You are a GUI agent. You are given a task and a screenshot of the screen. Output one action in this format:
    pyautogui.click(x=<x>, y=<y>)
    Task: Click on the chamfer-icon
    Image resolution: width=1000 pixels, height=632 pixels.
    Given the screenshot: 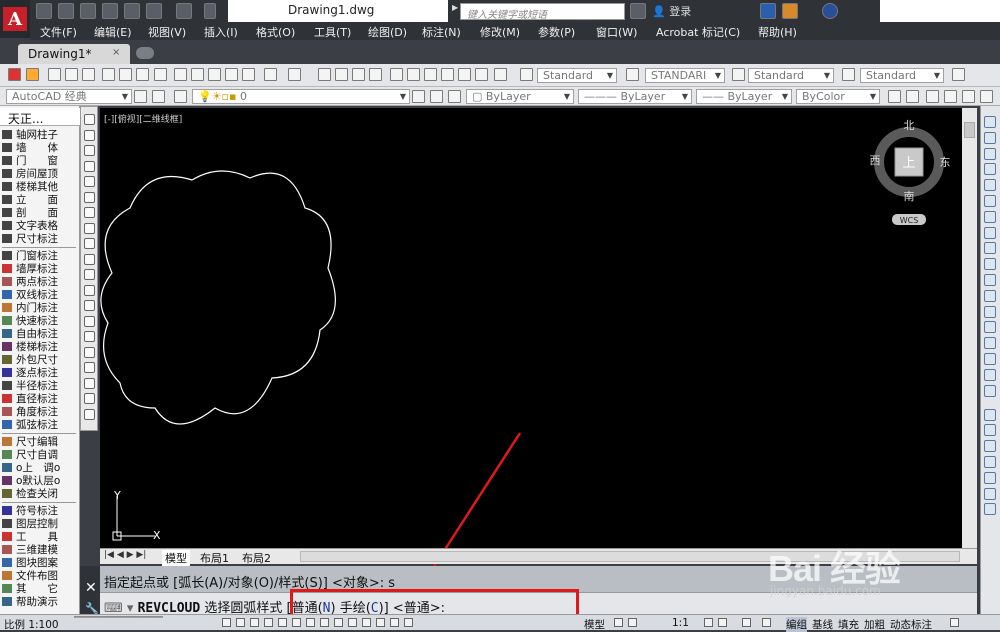 What is the action you would take?
    pyautogui.click(x=990, y=343)
    